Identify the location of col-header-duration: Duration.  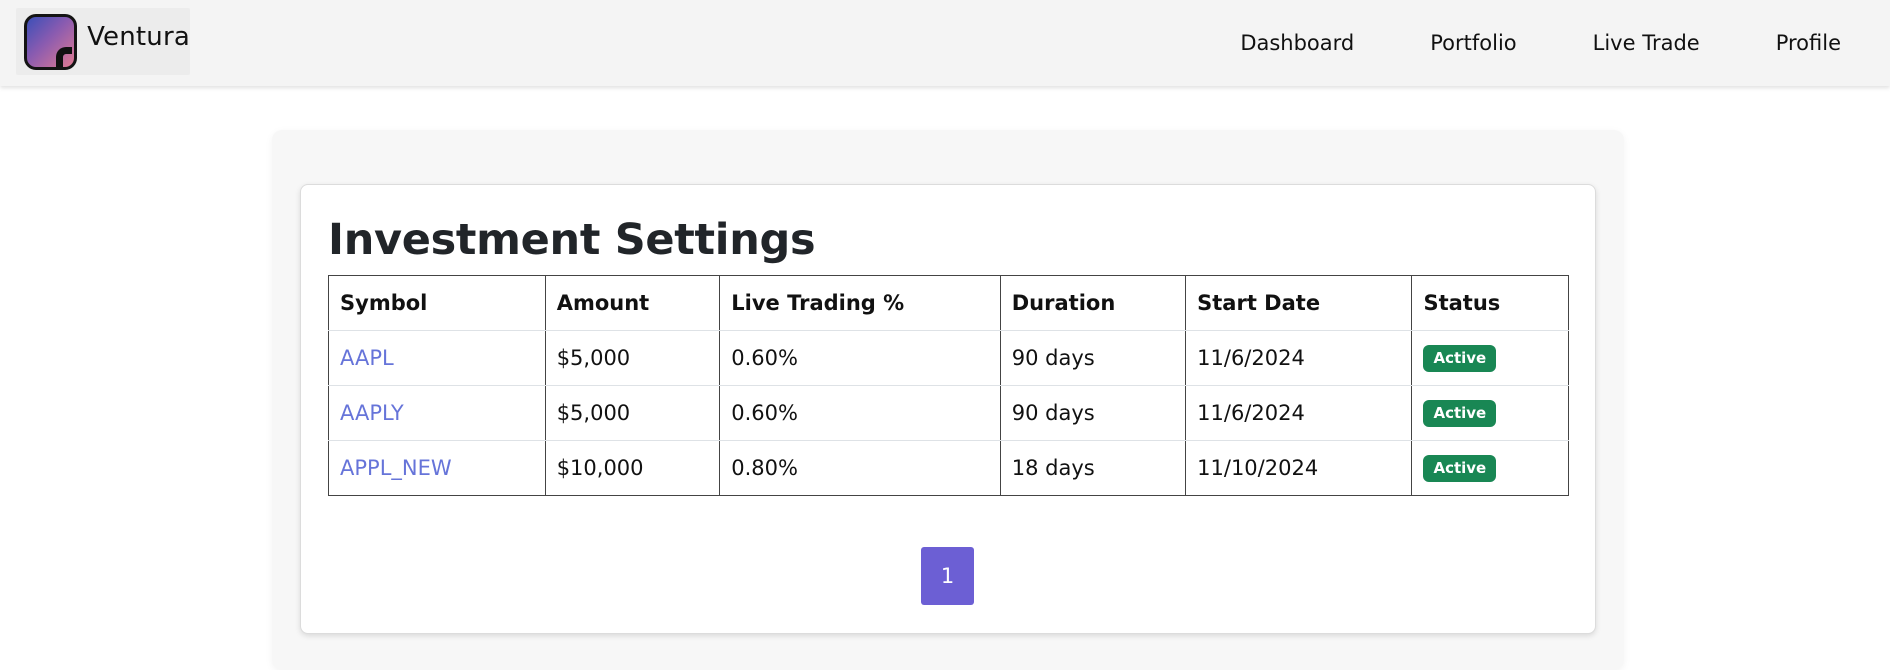
(1093, 303).